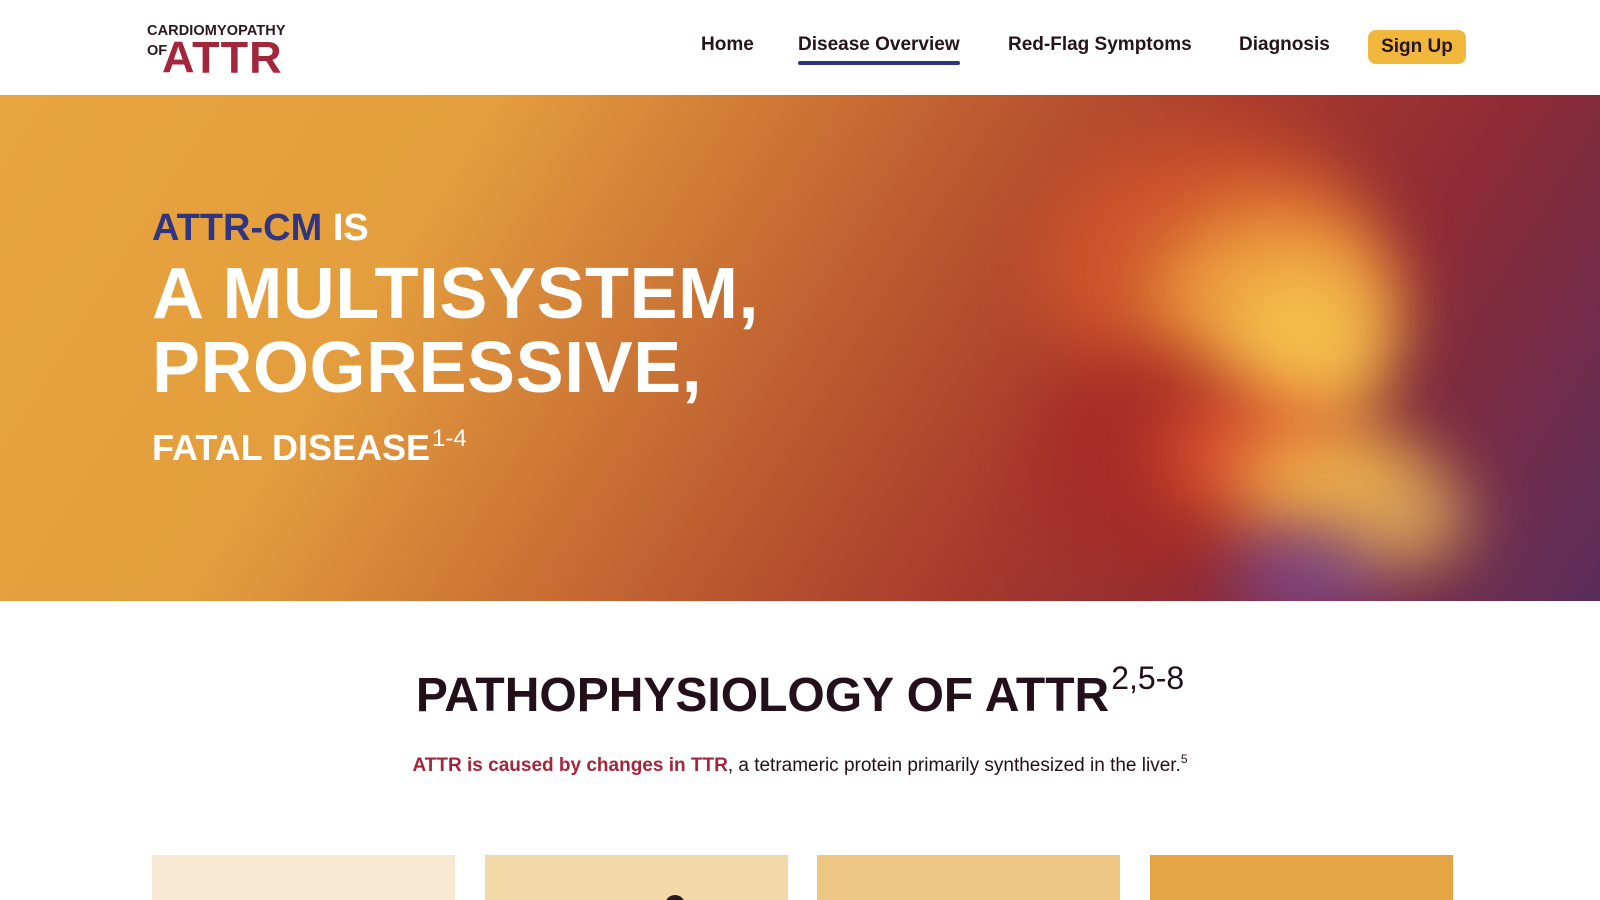  What do you see at coordinates (237, 228) in the screenshot?
I see `hero-attr-cm: ATTR-CM` at bounding box center [237, 228].